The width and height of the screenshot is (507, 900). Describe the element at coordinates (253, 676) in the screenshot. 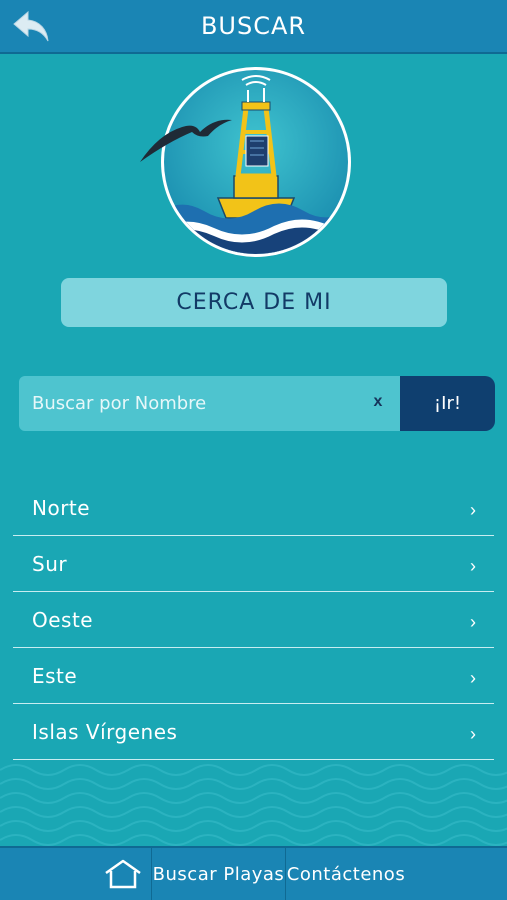

I see `region-item-este: Este ›` at that location.